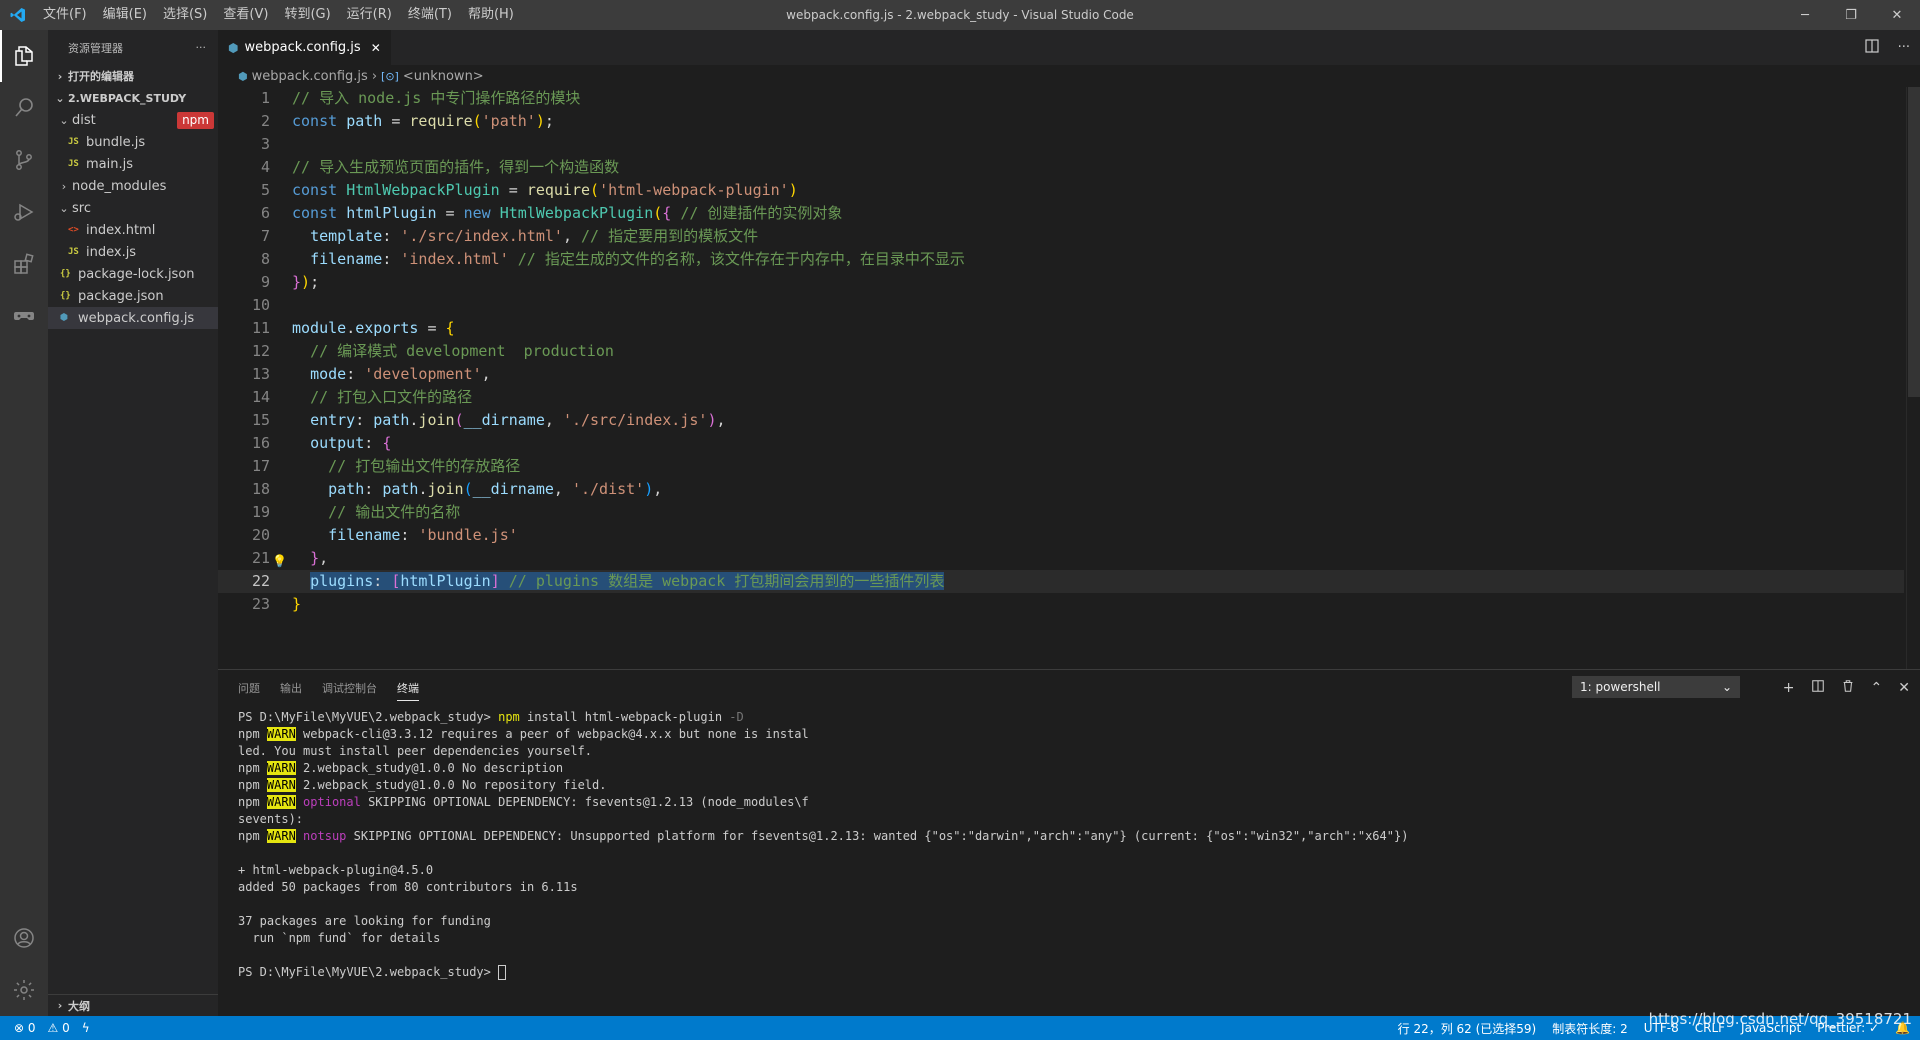 The image size is (1920, 1040). I want to click on more-actions-button: ···, so click(201, 47).